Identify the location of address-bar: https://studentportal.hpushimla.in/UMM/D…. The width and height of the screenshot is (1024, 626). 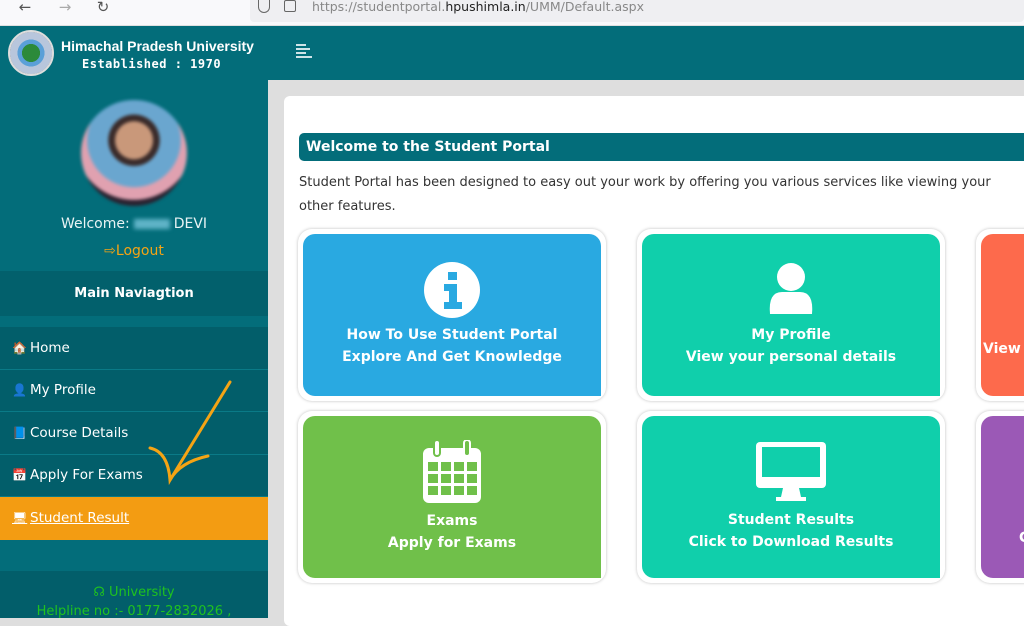
(637, 11).